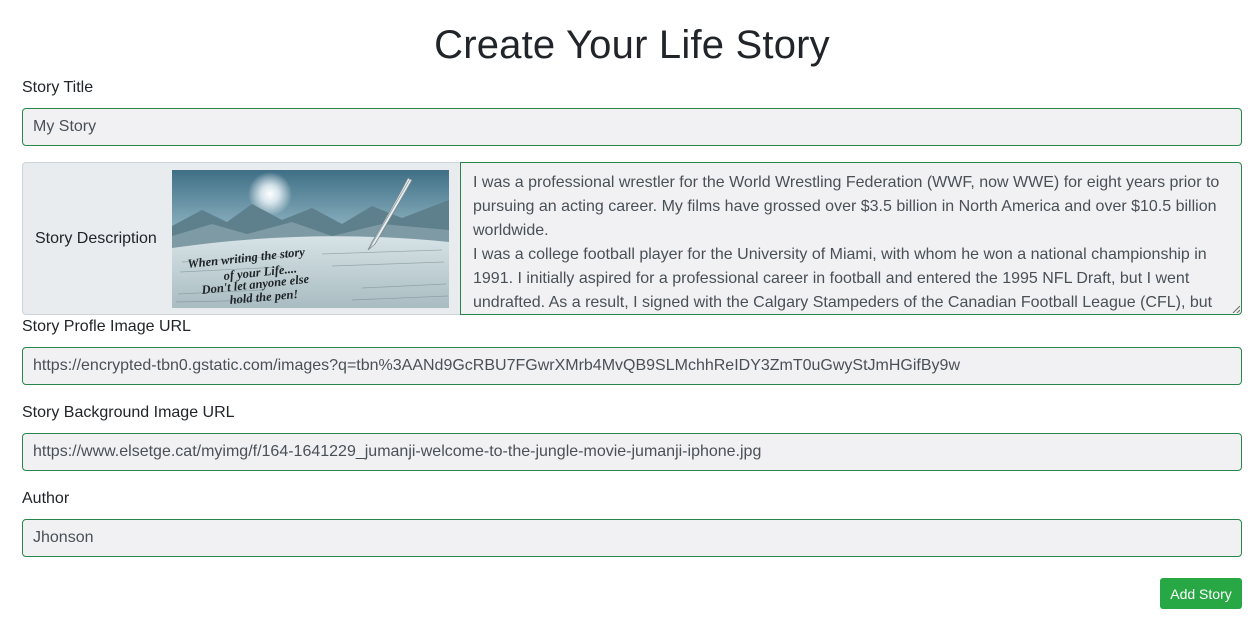 This screenshot has width=1257, height=629. What do you see at coordinates (632, 366) in the screenshot?
I see `profile-image-url-input` at bounding box center [632, 366].